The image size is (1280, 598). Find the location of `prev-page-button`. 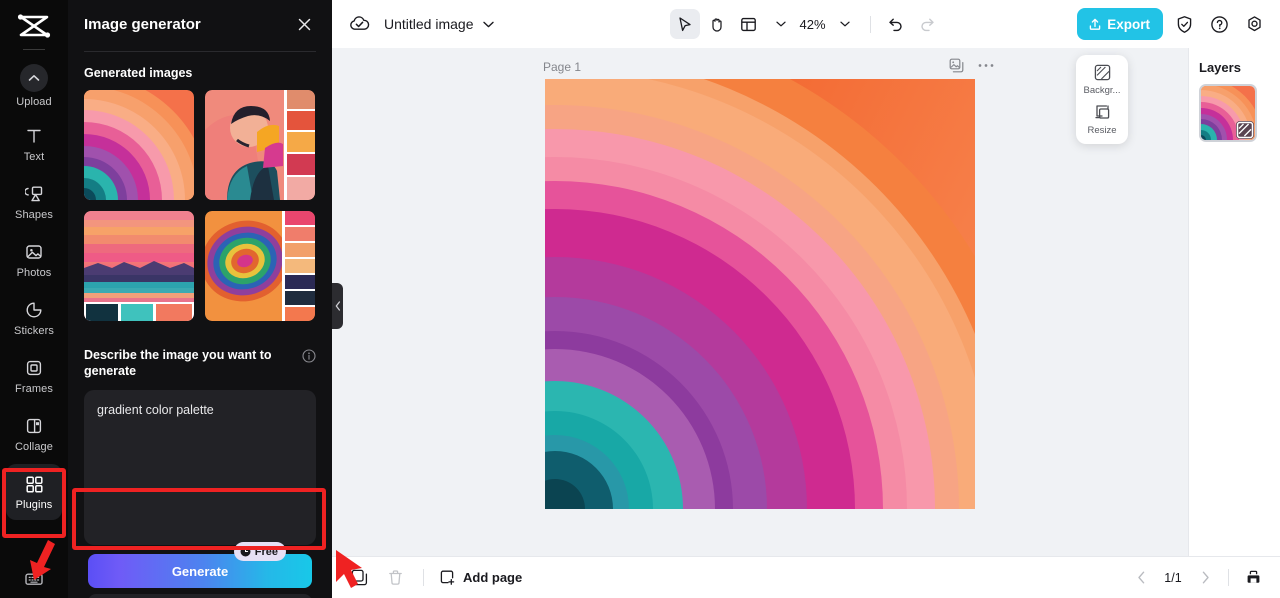

prev-page-button is located at coordinates (1141, 578).